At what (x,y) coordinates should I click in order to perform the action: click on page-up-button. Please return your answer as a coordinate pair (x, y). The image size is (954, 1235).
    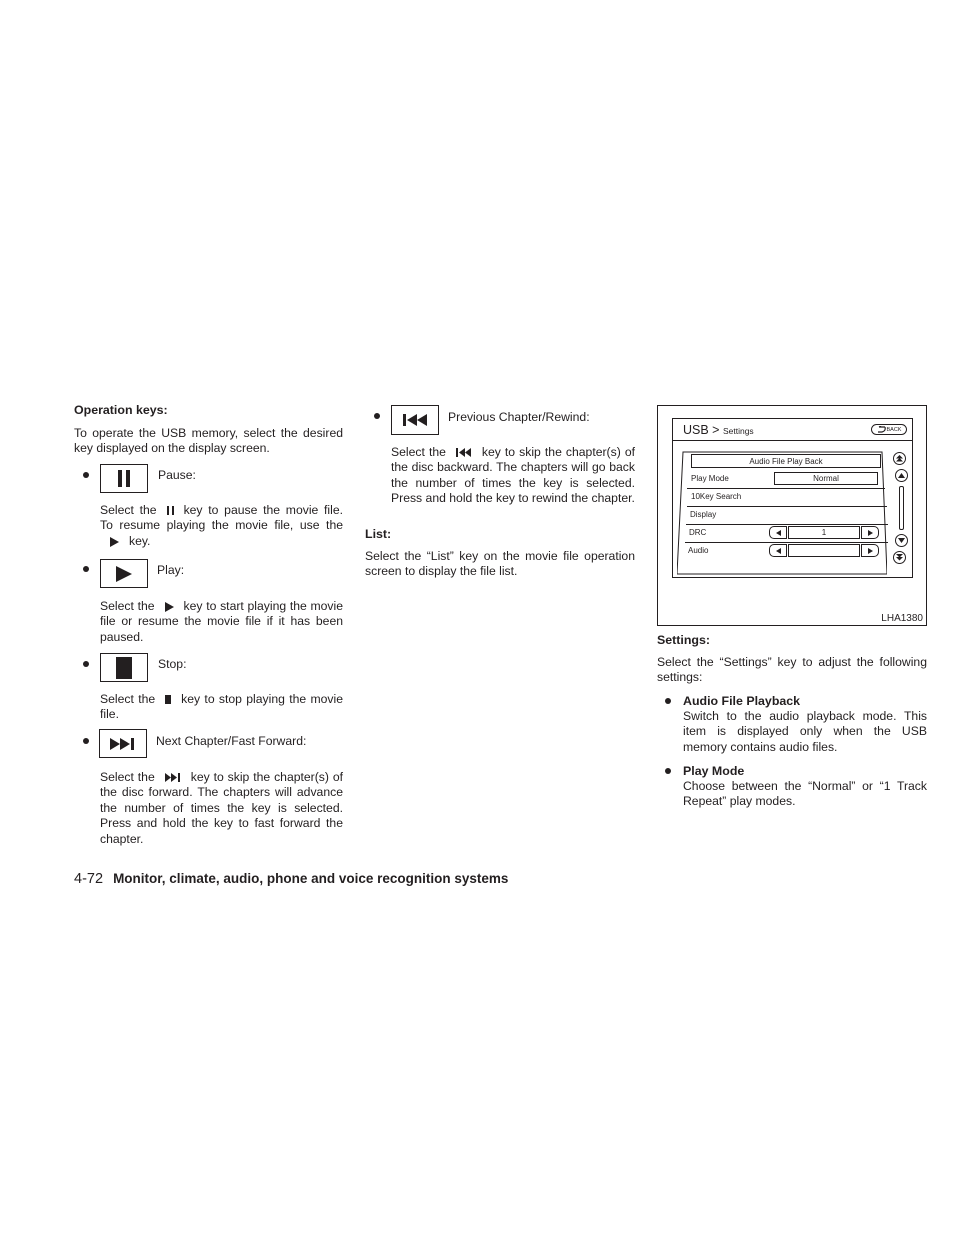
    Looking at the image, I should click on (899, 458).